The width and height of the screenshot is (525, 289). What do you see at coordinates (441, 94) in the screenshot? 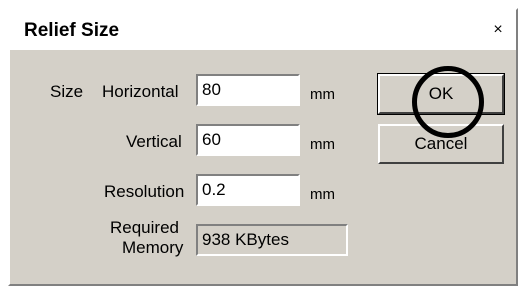
I see `ok-button: OK` at bounding box center [441, 94].